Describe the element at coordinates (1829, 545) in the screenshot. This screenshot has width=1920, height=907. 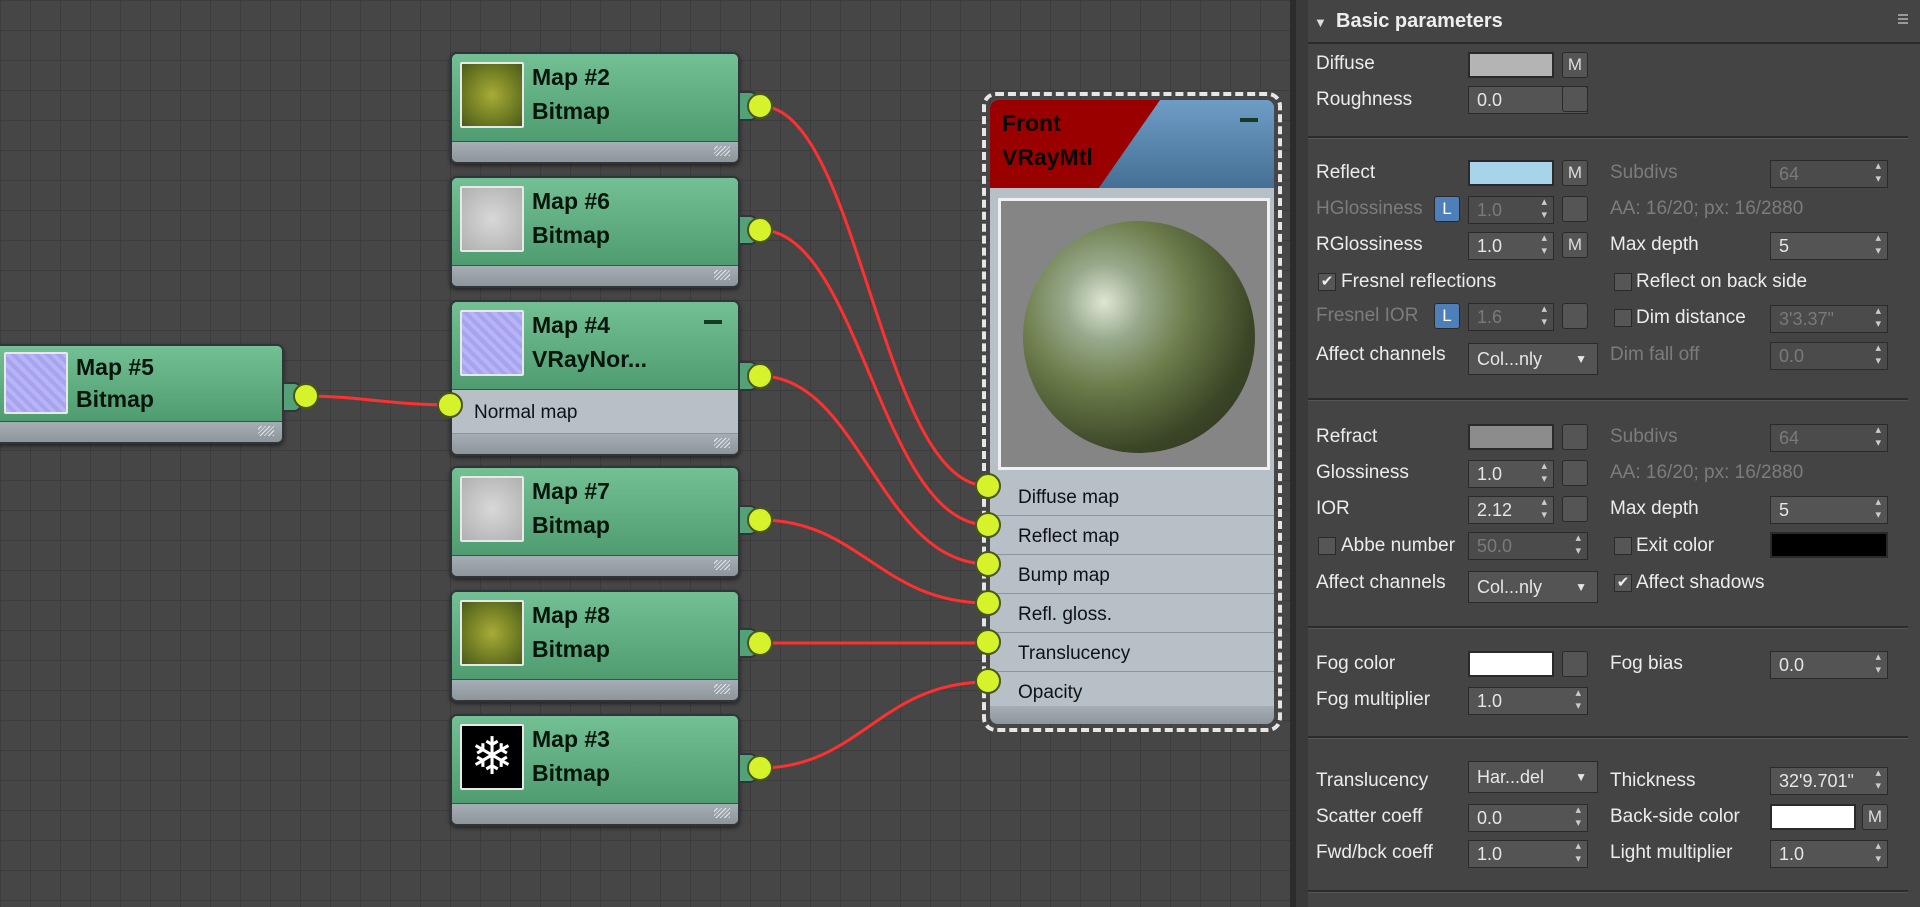
I see `exit-color-swatch` at that location.